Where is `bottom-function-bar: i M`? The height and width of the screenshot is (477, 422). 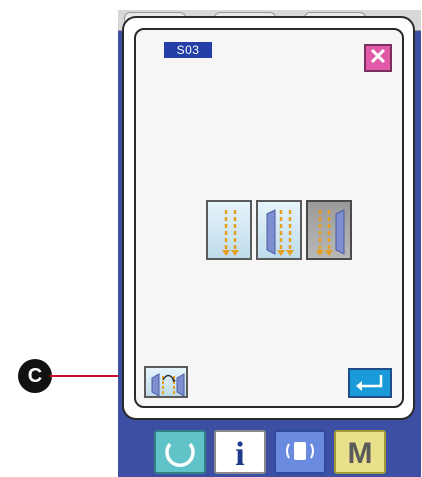 bottom-function-bar: i M is located at coordinates (269, 450).